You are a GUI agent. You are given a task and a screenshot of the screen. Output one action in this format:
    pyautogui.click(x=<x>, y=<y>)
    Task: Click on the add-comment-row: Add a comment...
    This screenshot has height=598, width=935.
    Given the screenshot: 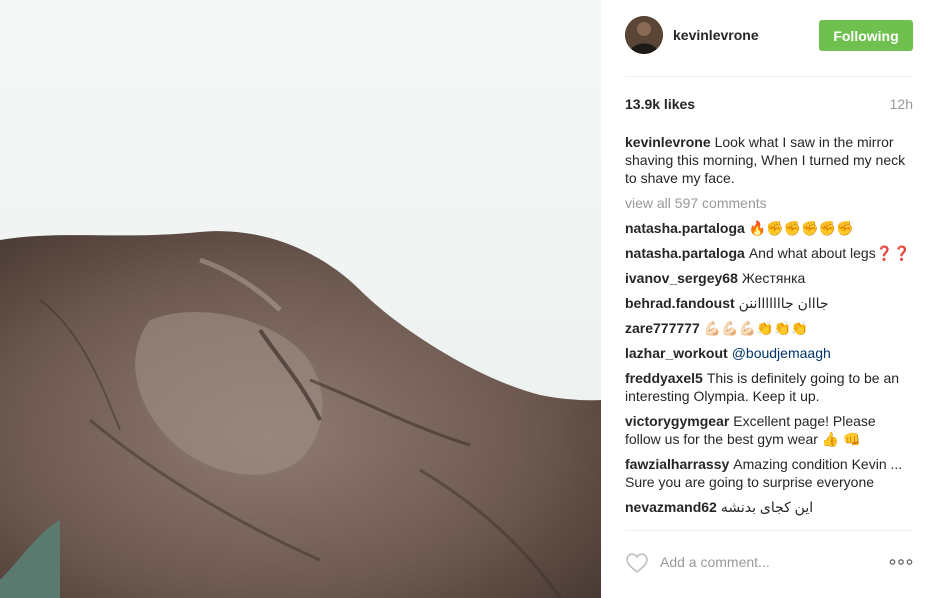 What is the action you would take?
    pyautogui.click(x=769, y=565)
    